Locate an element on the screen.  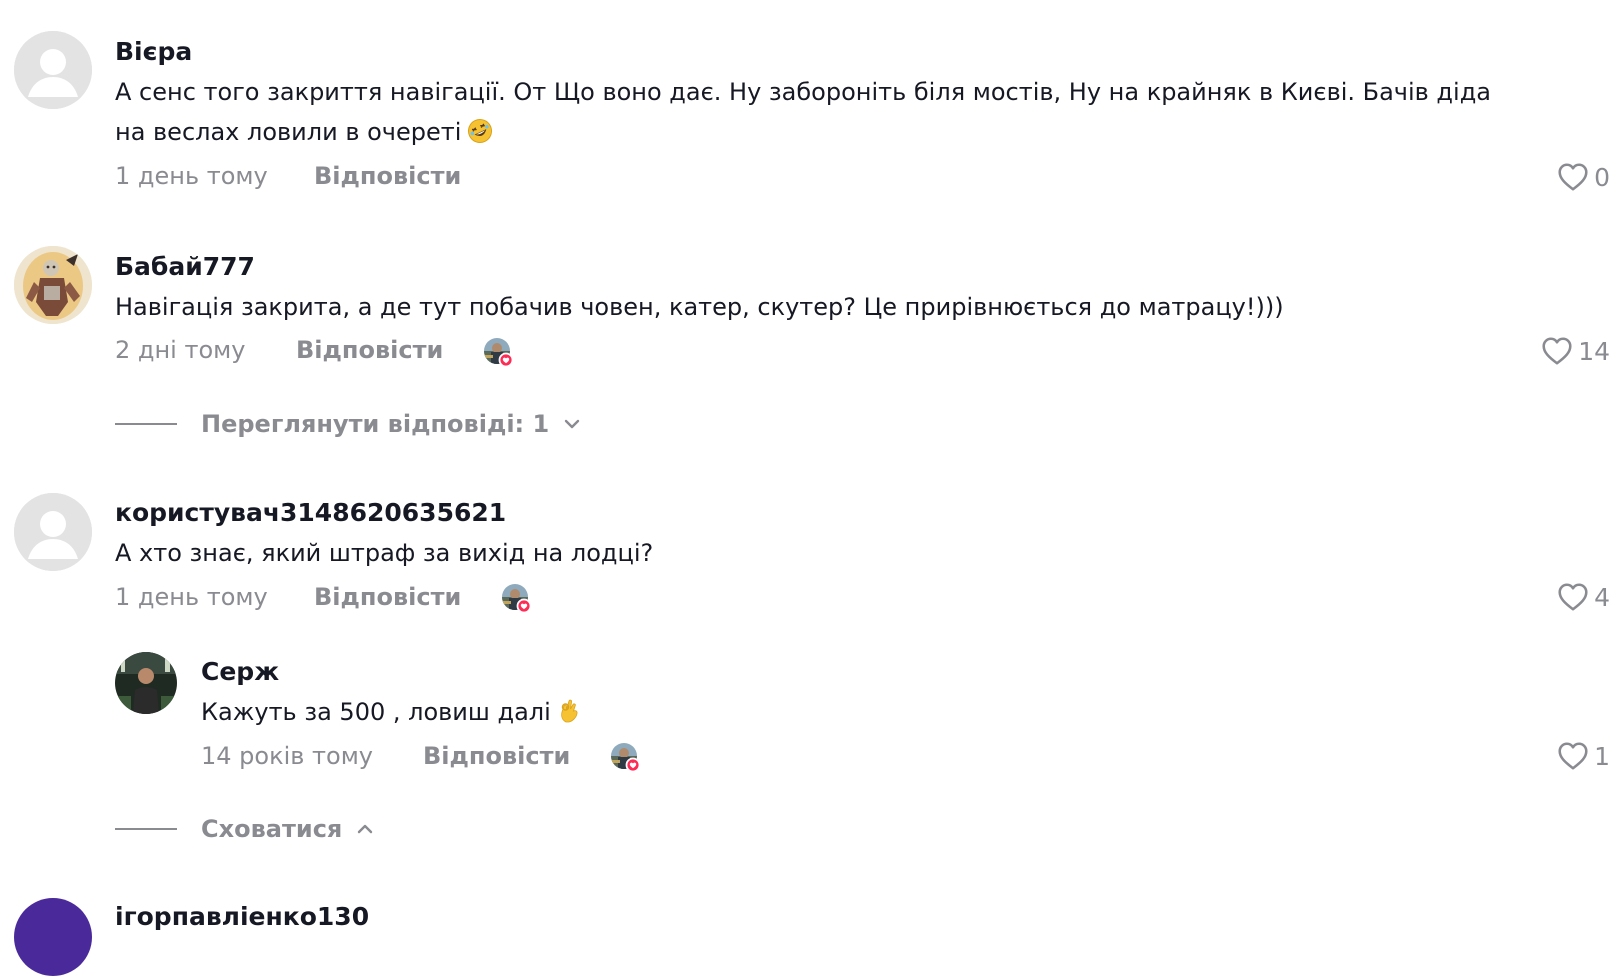
reply-username: Серж is located at coordinates (240, 671).